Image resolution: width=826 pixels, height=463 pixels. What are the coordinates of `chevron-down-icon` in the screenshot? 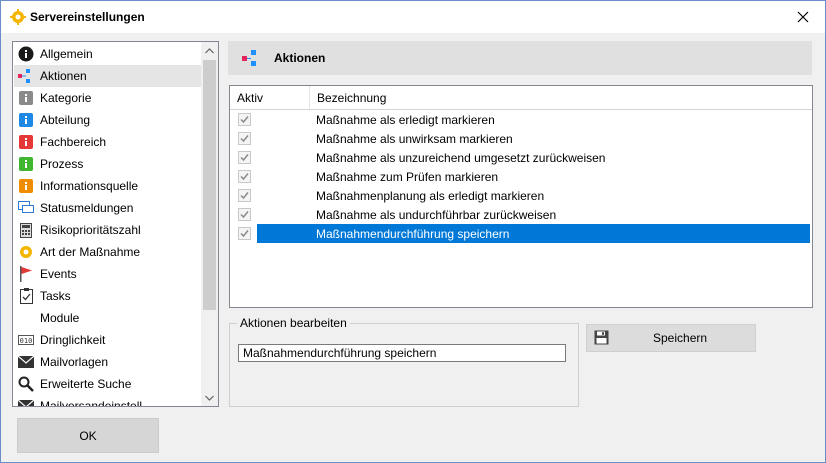 It's located at (209, 398).